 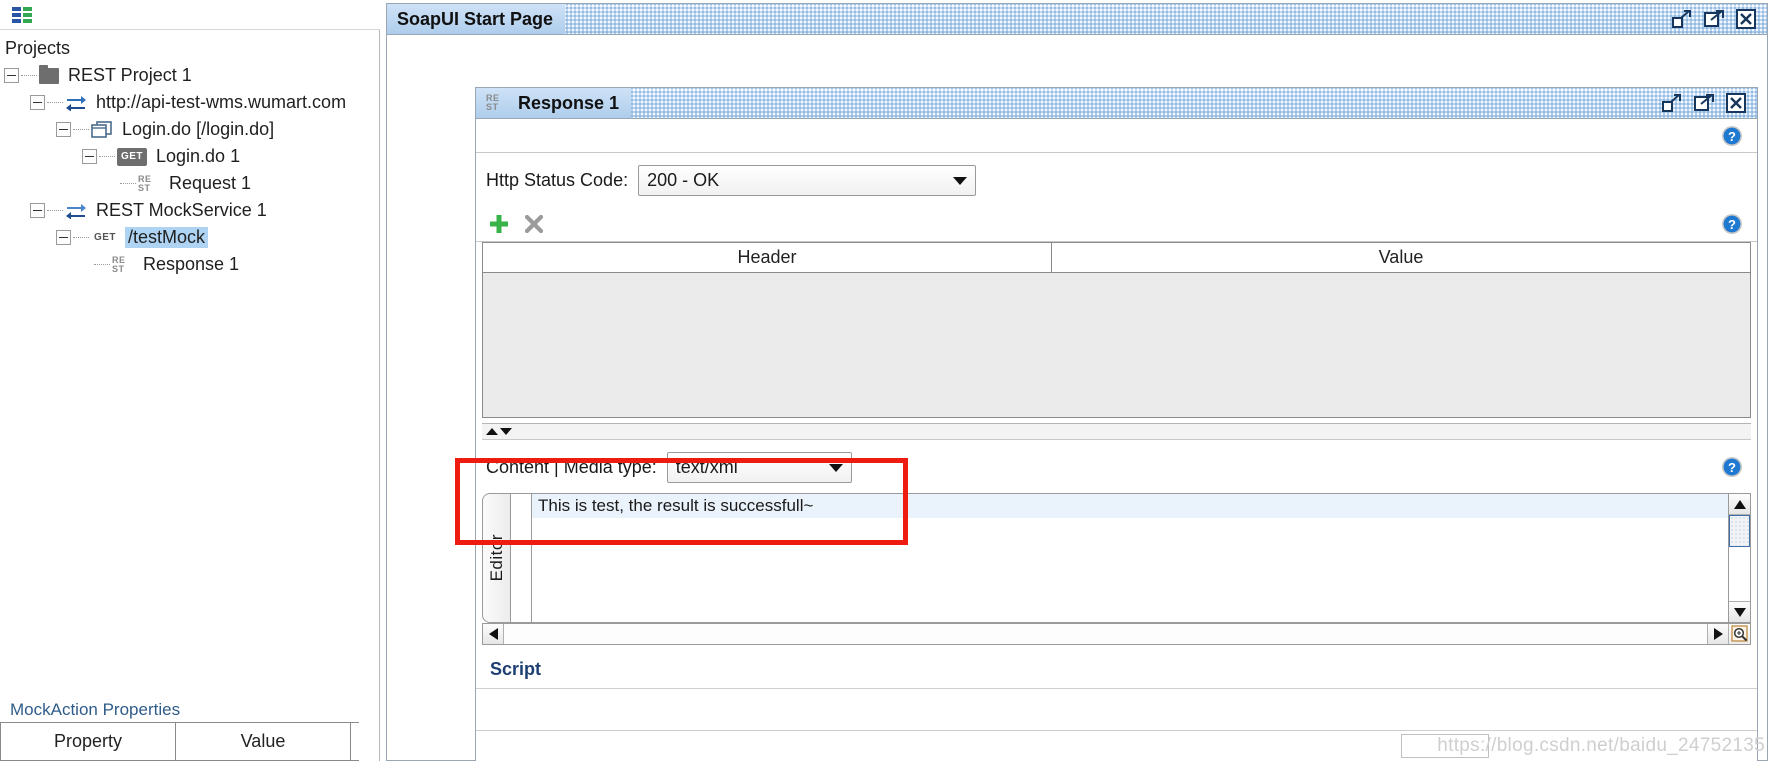 I want to click on editor-tab: Editor, so click(x=496, y=558).